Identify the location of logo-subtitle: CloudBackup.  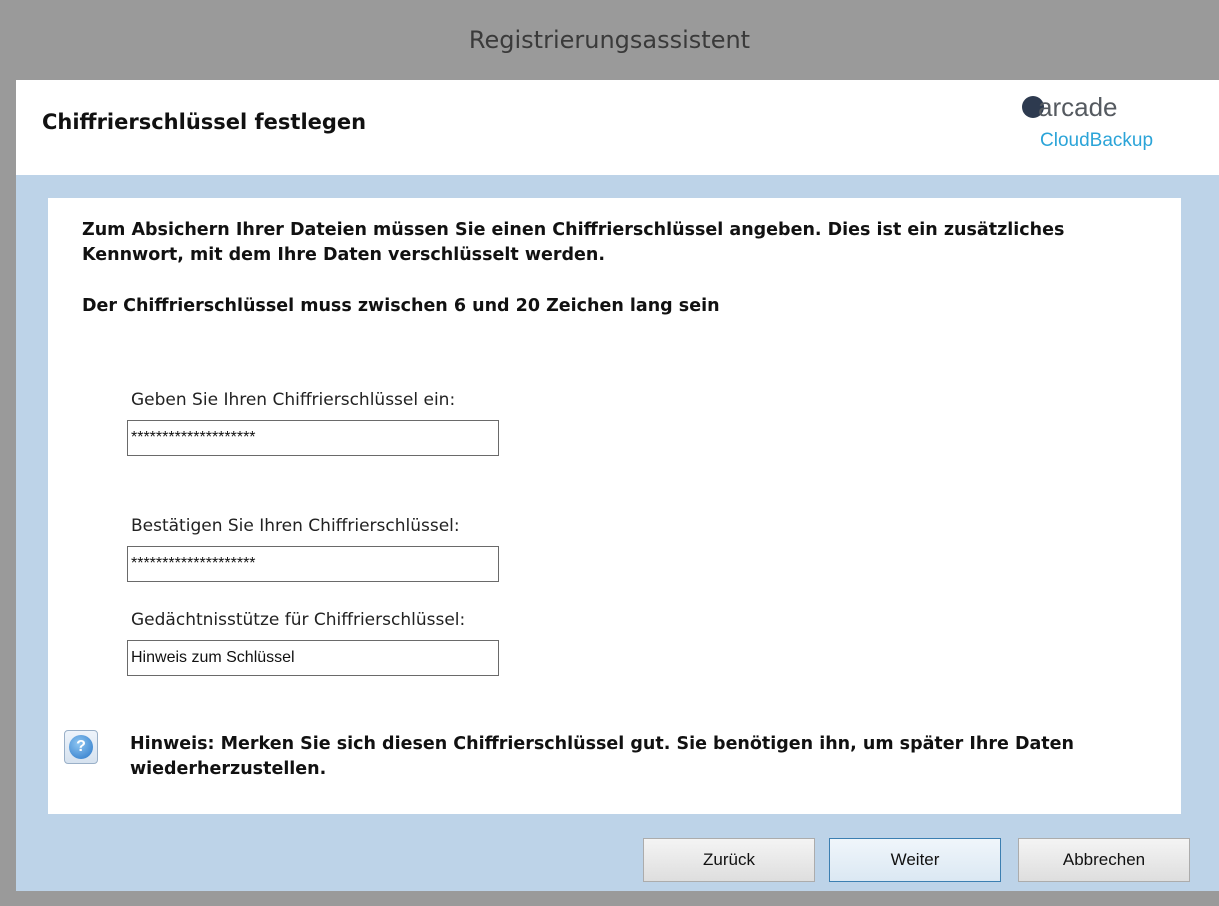
(1097, 140).